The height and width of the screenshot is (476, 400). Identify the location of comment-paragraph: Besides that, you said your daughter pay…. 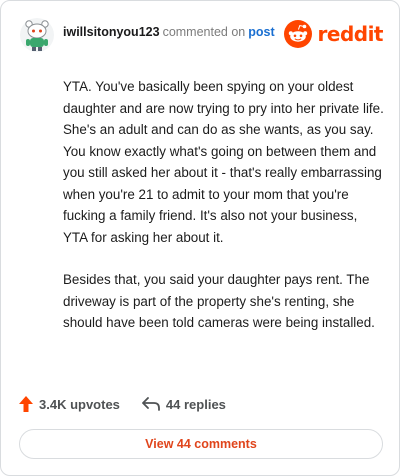
(219, 301).